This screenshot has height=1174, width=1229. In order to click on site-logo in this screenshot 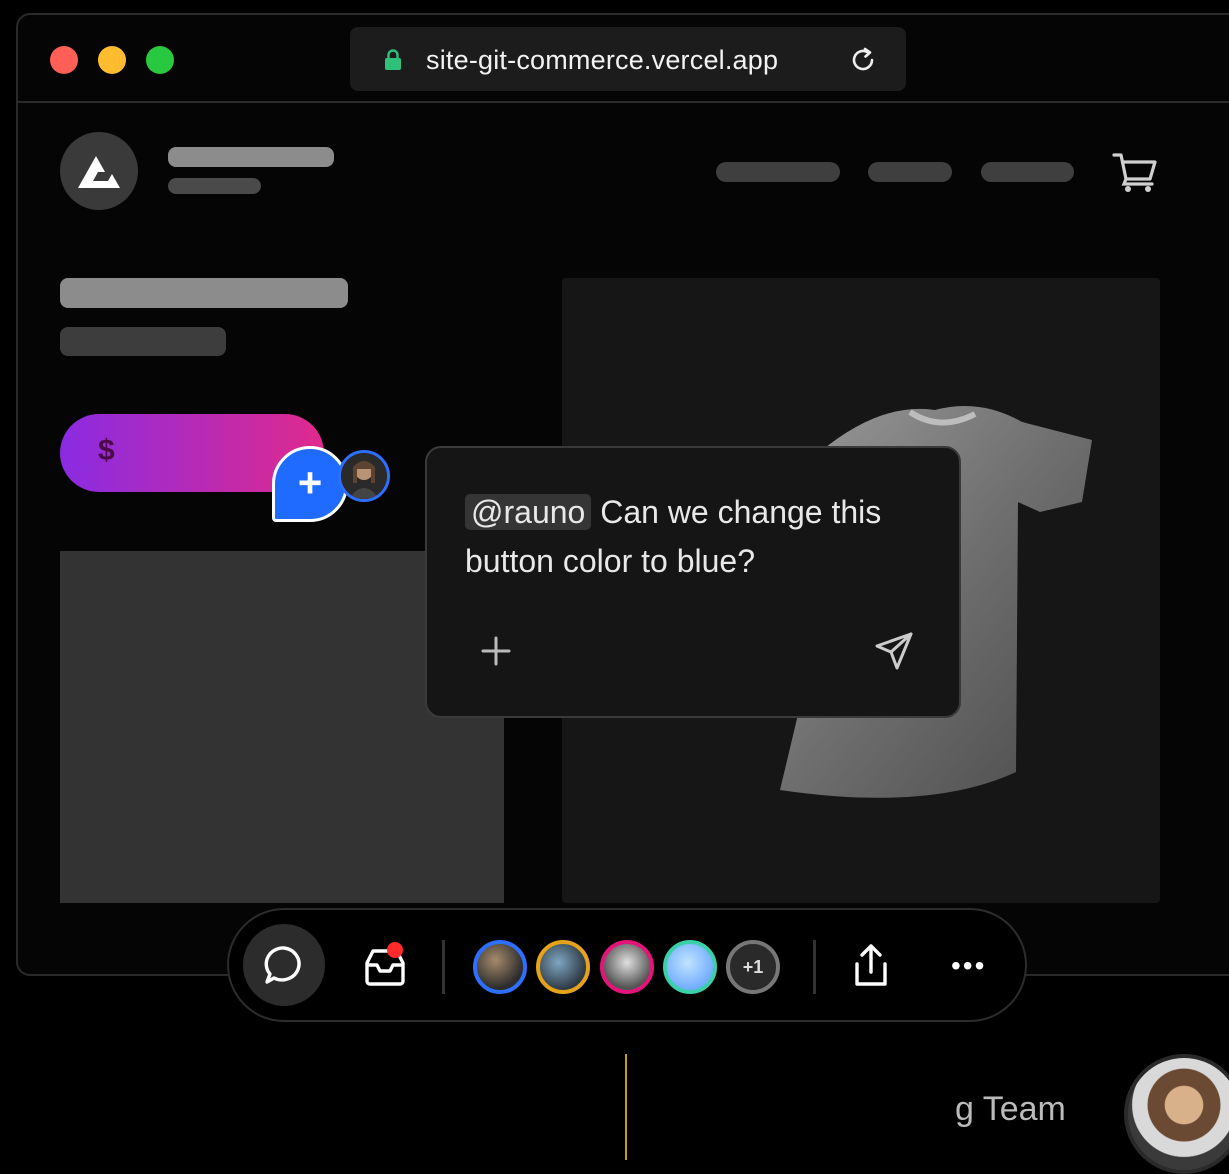, I will do `click(99, 171)`.